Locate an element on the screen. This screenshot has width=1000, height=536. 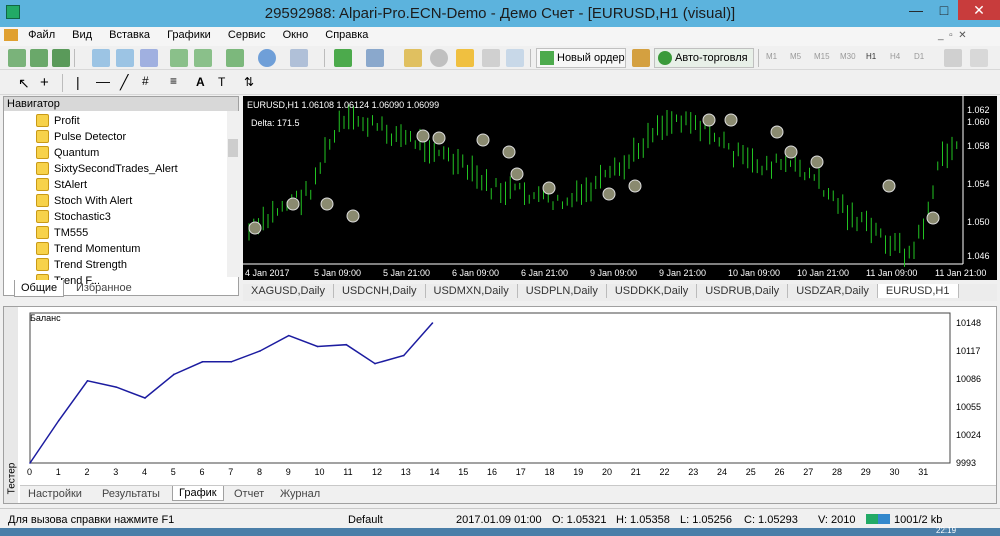
nav-item: TM555 is located at coordinates (62, 233).